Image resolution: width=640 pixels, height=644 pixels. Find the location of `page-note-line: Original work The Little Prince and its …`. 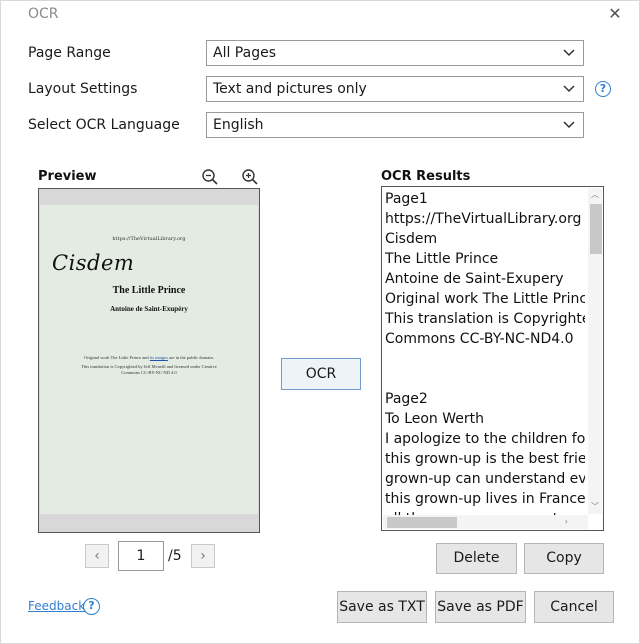

page-note-line: Original work The Little Prince and its … is located at coordinates (149, 357).